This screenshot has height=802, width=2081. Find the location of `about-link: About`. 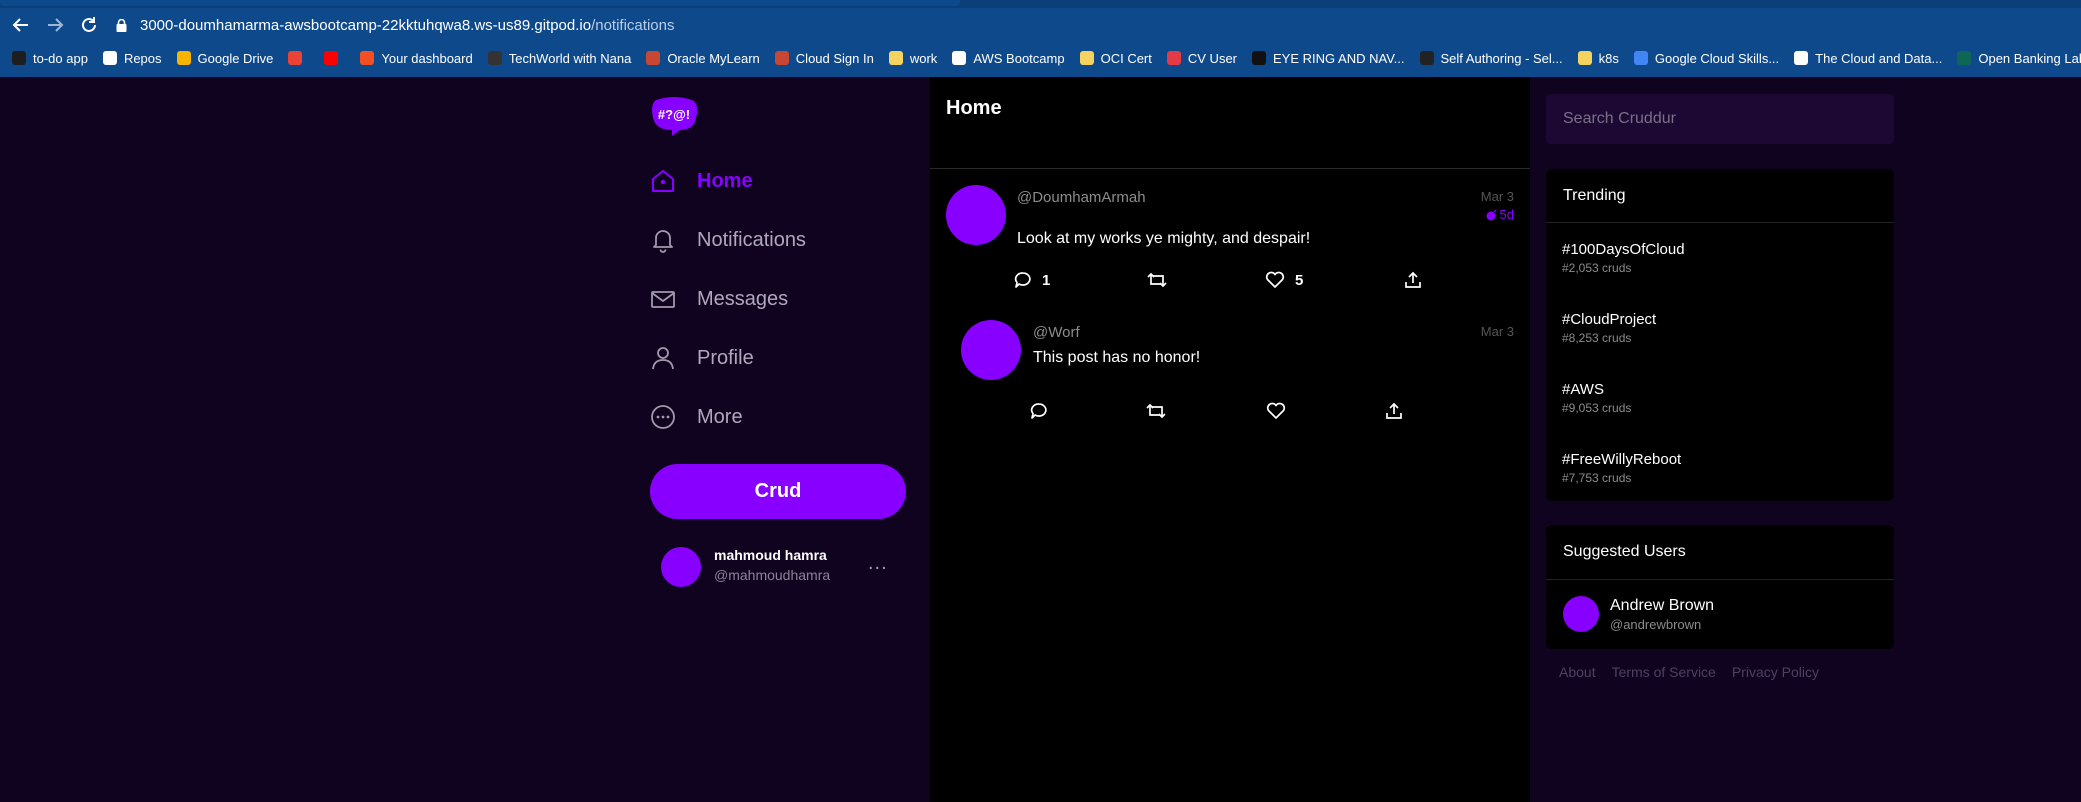

about-link: About is located at coordinates (1577, 672).